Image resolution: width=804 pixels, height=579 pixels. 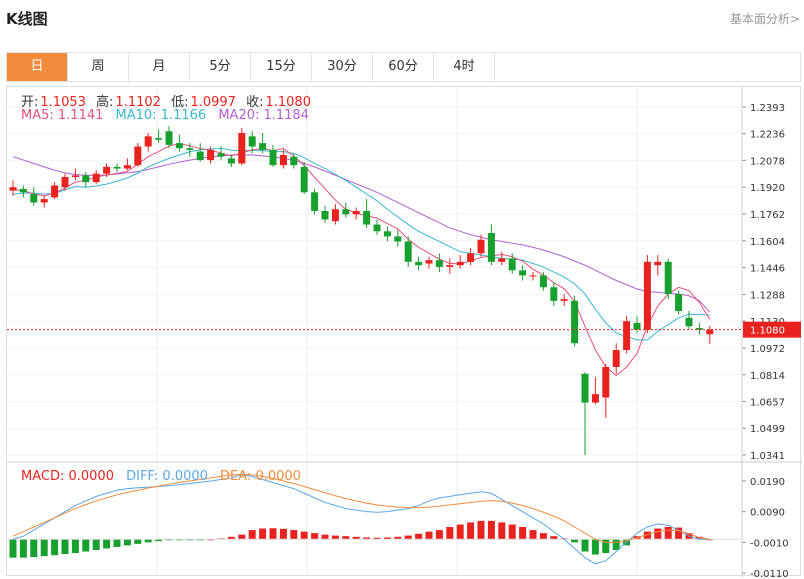 What do you see at coordinates (159, 67) in the screenshot?
I see `tab-month: 月` at bounding box center [159, 67].